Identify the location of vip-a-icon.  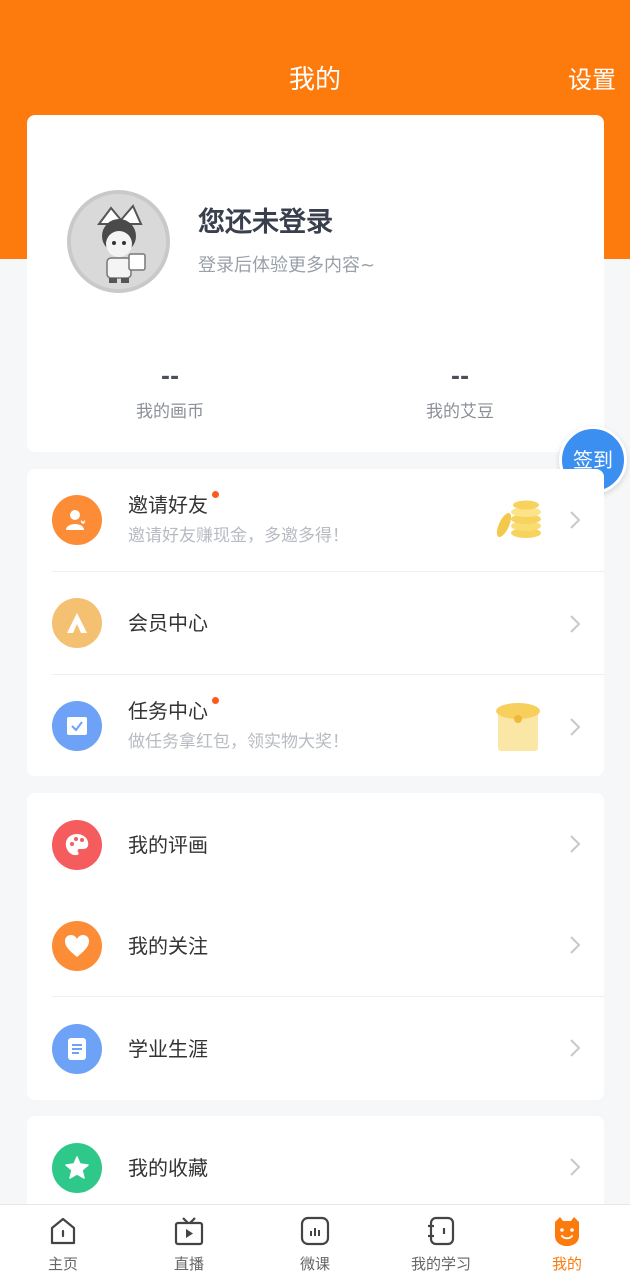
(77, 623).